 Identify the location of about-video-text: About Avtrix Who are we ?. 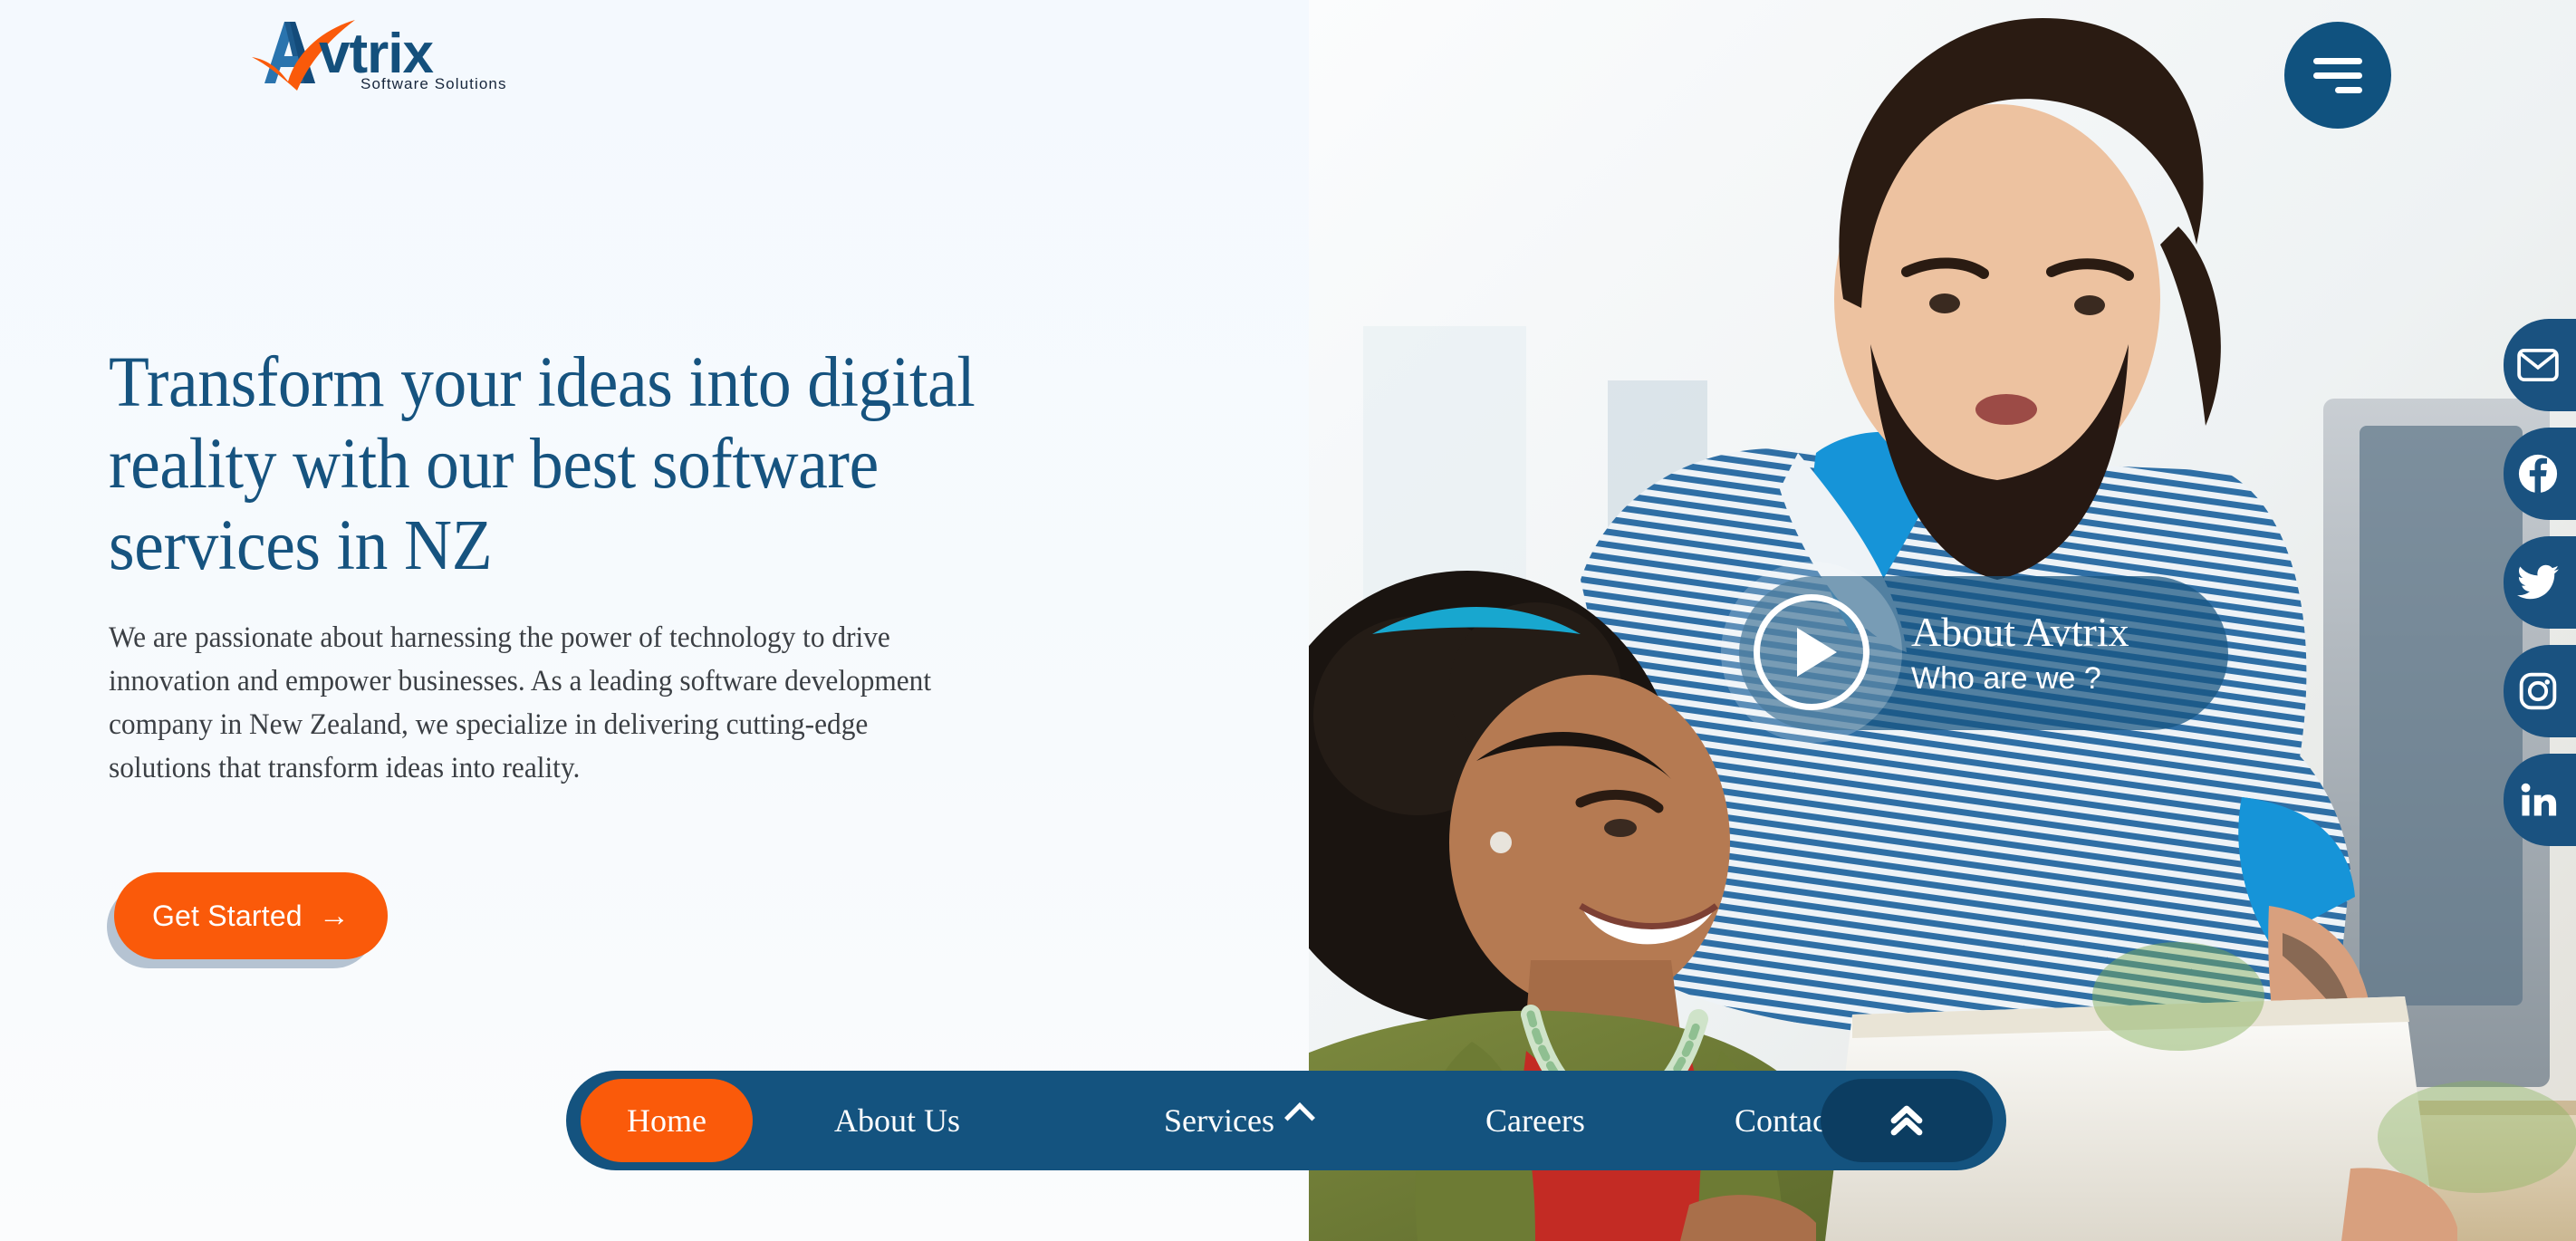
(2020, 653).